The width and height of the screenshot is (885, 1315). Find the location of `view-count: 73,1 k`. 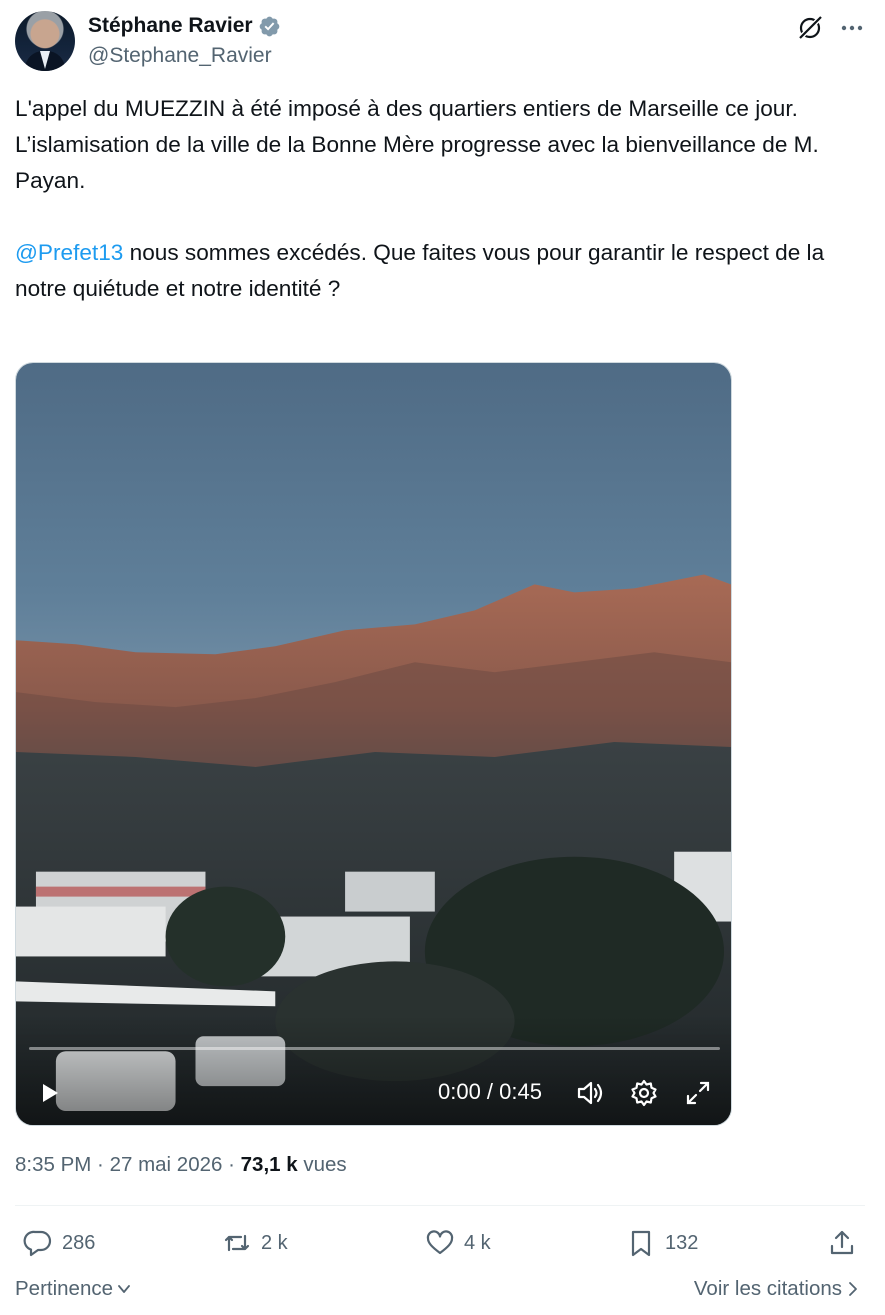

view-count: 73,1 k is located at coordinates (269, 1164).